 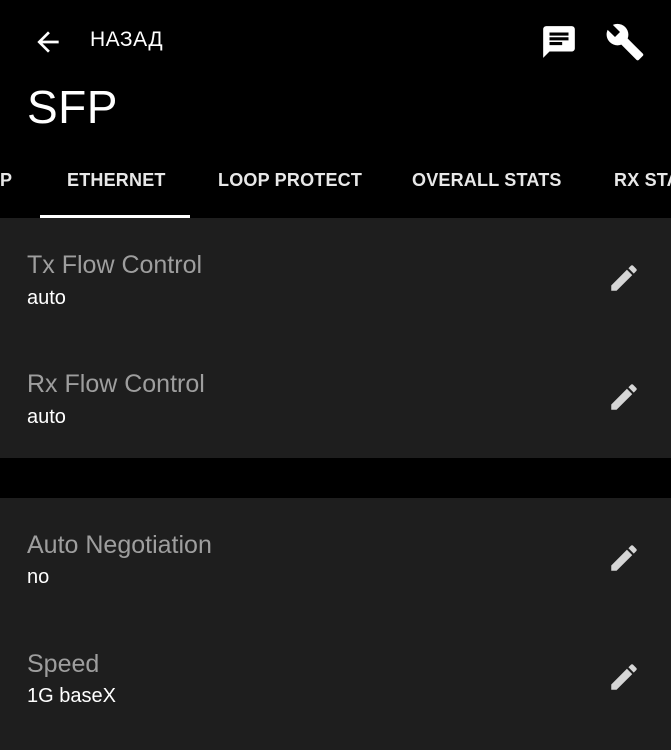 What do you see at coordinates (38, 577) in the screenshot?
I see `setting-value: no` at bounding box center [38, 577].